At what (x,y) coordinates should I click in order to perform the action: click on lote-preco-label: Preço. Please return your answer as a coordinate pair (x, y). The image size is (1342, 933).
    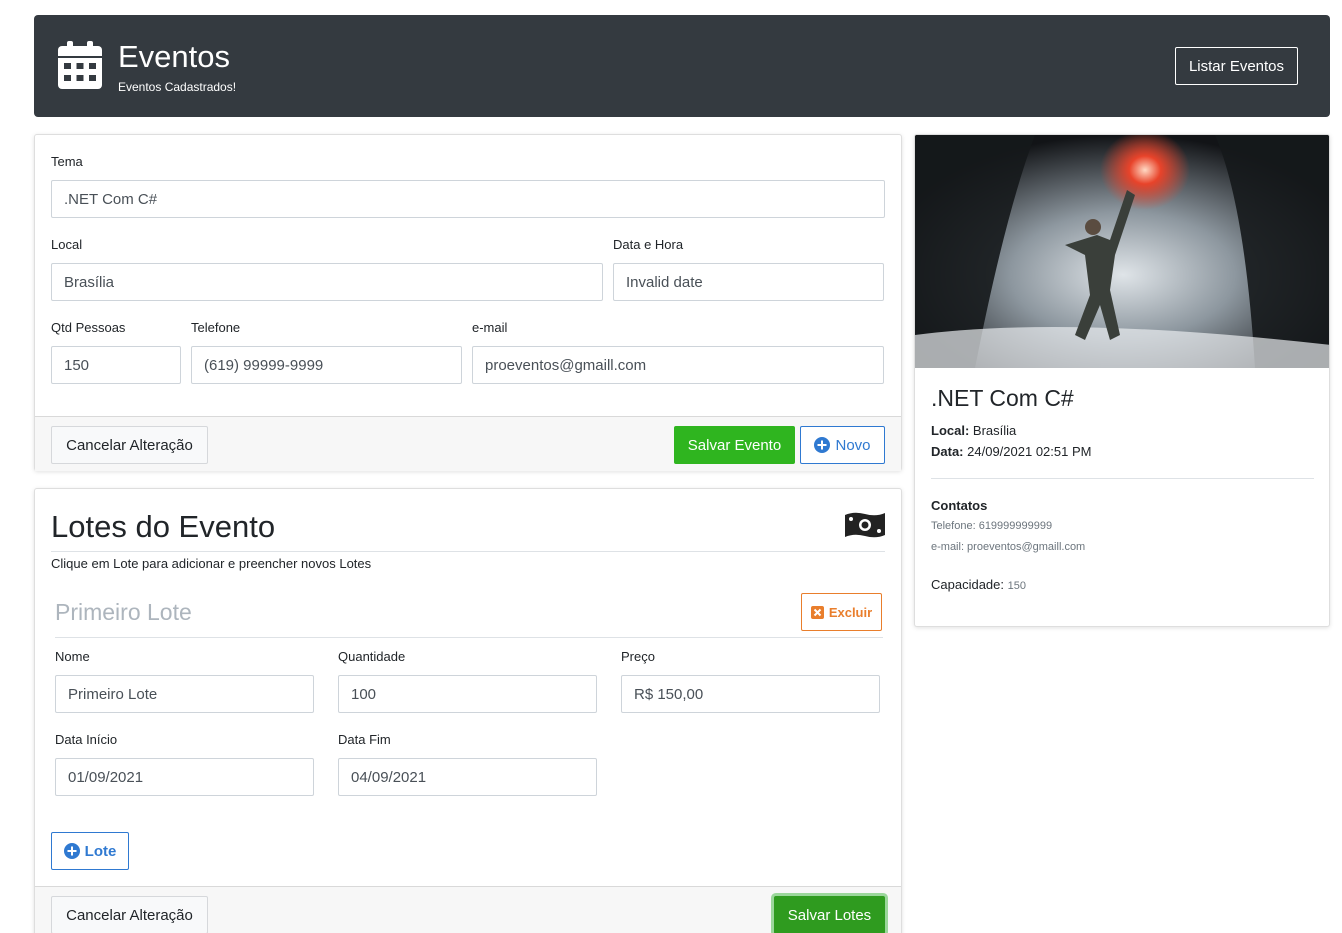
    Looking at the image, I should click on (638, 656).